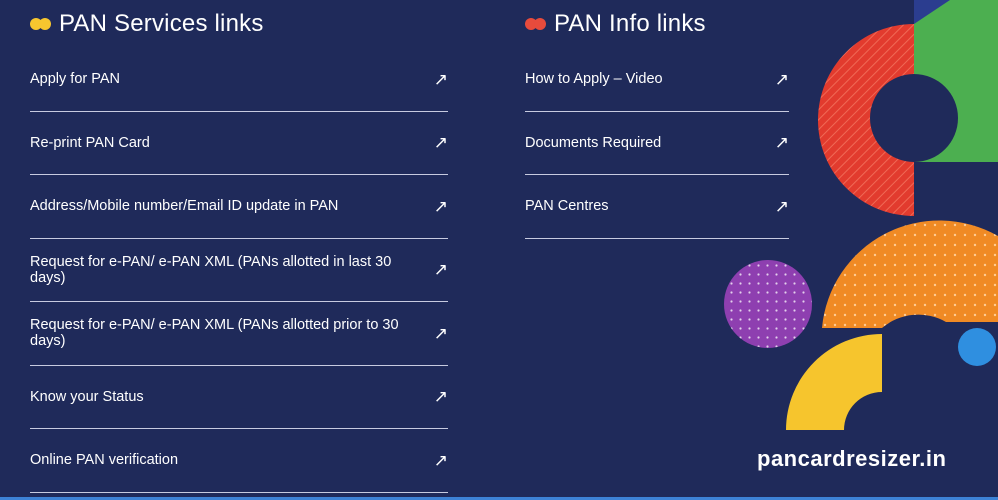  Describe the element at coordinates (977, 347) in the screenshot. I see `blue-circle` at that location.